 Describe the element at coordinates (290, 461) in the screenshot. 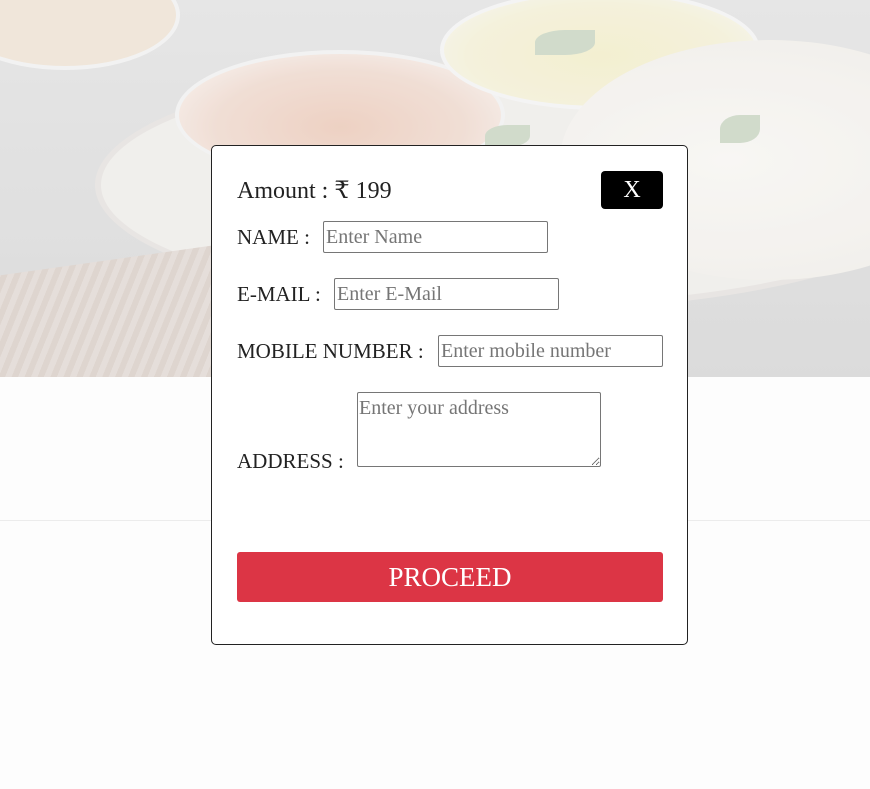

I see `address-label: ADDRESS :` at that location.